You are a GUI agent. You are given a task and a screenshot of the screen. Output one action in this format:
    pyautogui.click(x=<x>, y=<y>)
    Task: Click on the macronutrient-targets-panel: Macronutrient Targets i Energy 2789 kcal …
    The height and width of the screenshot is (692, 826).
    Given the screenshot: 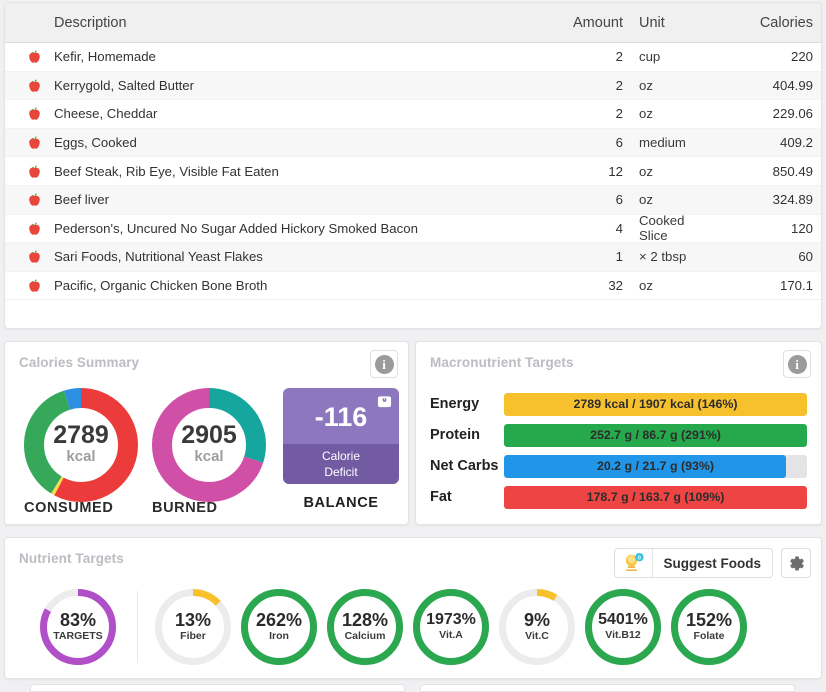 What is the action you would take?
    pyautogui.click(x=618, y=433)
    